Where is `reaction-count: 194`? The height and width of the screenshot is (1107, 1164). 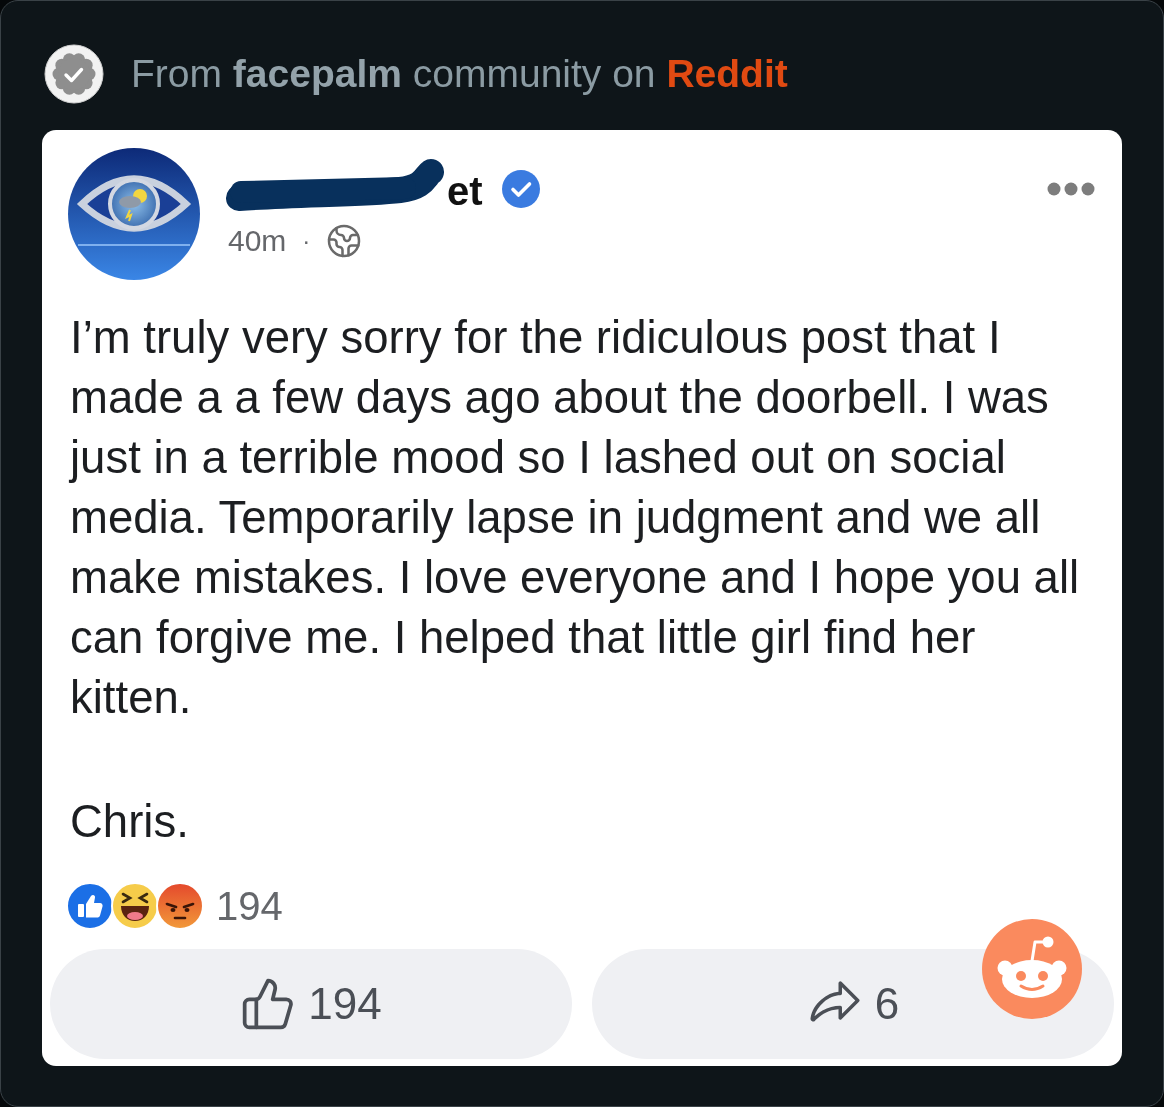
reaction-count: 194 is located at coordinates (249, 906).